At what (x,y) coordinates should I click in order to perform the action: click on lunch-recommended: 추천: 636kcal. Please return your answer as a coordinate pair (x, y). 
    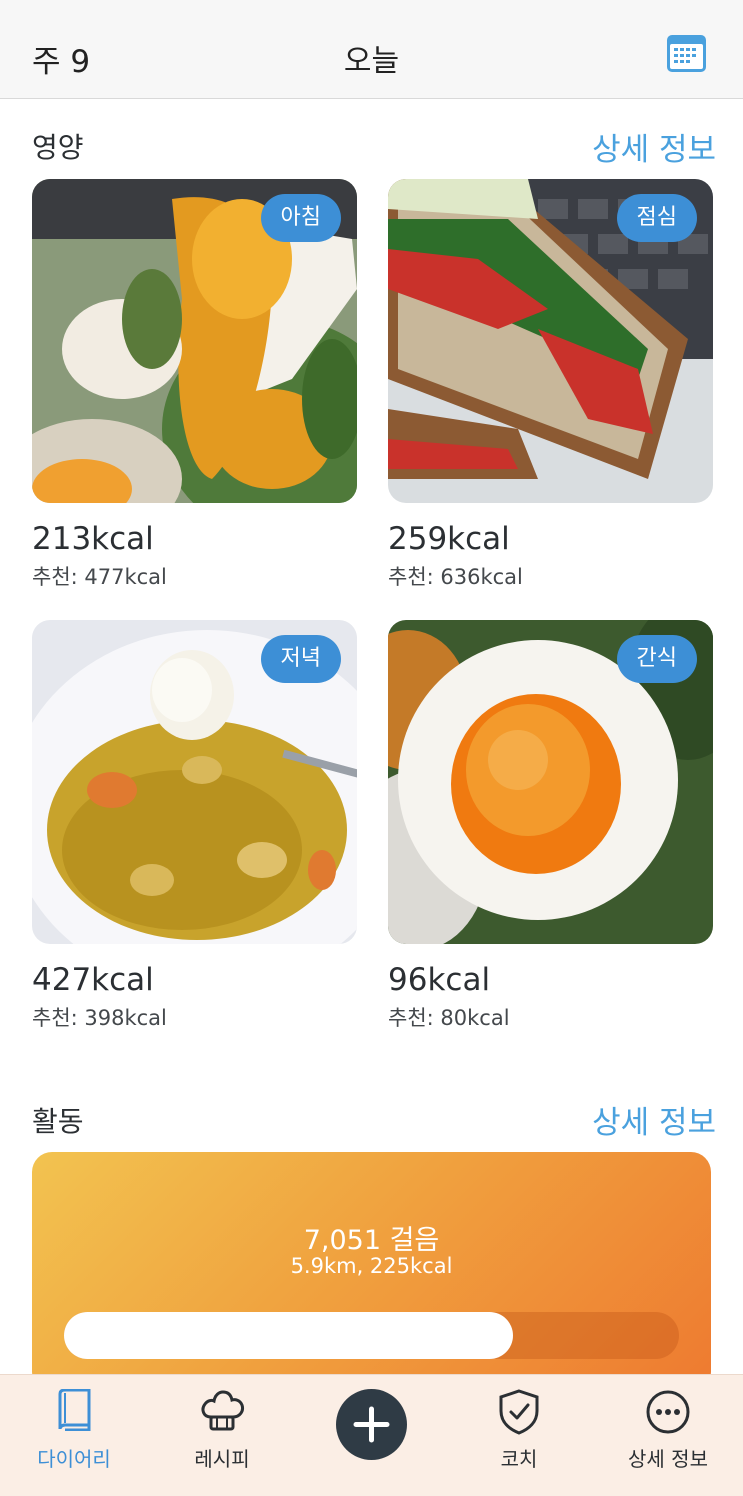
    Looking at the image, I should click on (455, 577).